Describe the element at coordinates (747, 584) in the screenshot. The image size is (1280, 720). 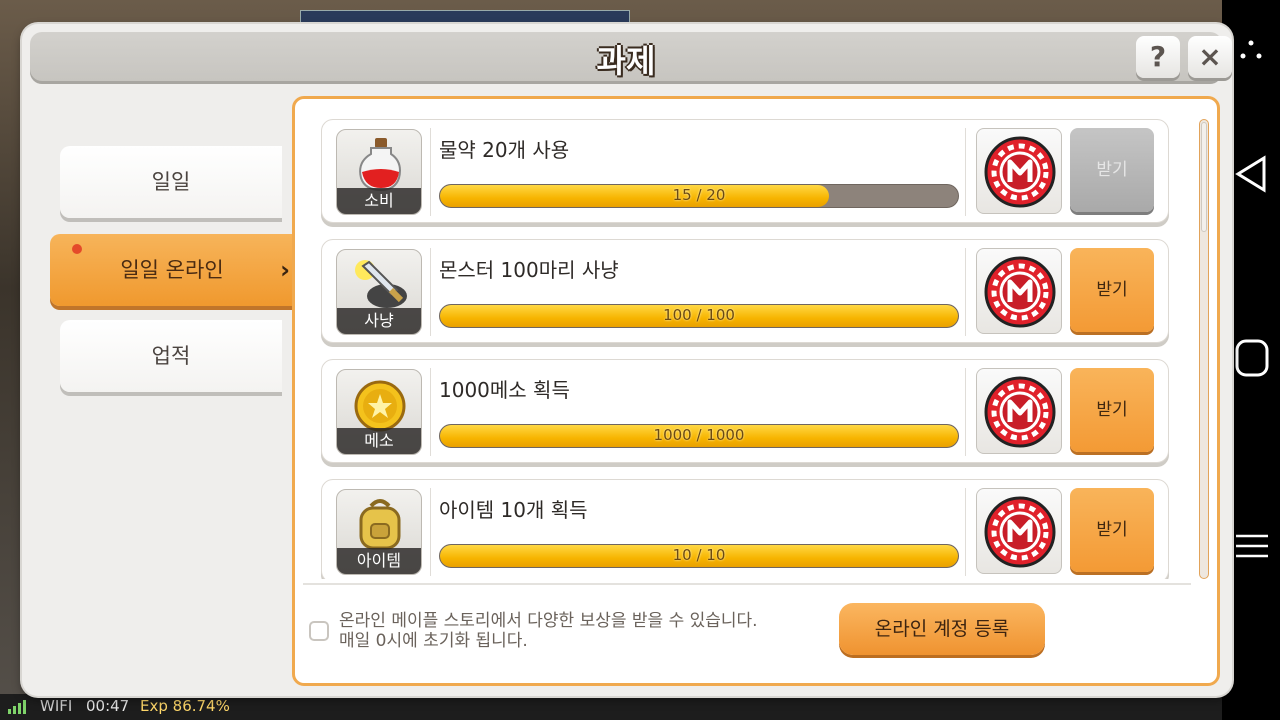
I see `divider` at that location.